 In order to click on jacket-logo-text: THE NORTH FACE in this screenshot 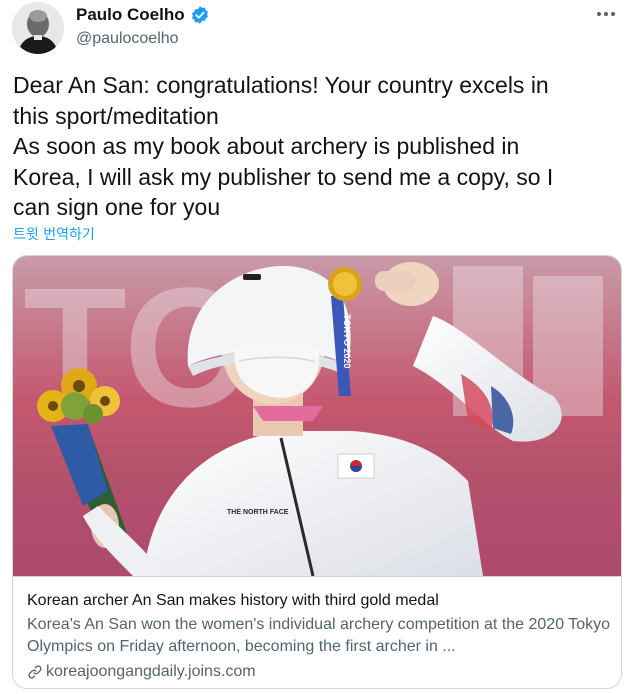, I will do `click(258, 512)`.